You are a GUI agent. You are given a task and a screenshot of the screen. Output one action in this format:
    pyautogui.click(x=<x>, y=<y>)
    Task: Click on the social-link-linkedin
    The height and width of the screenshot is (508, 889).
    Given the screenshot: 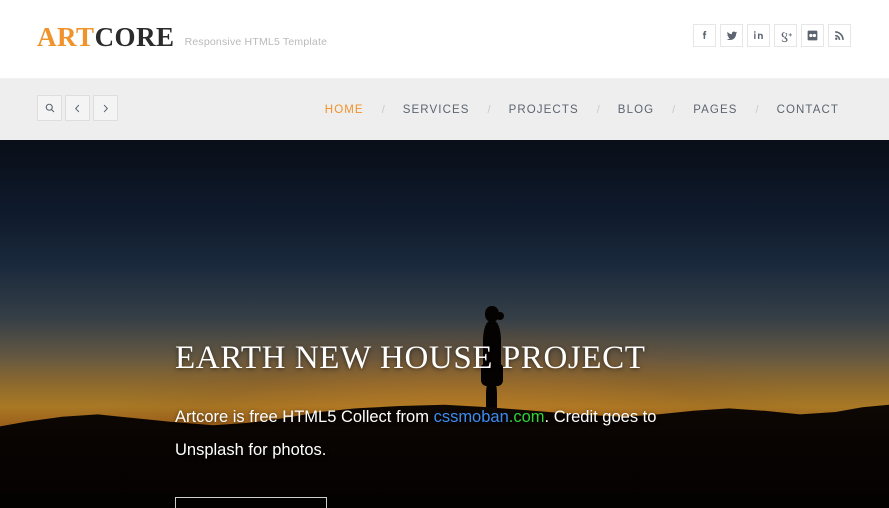 What is the action you would take?
    pyautogui.click(x=758, y=35)
    